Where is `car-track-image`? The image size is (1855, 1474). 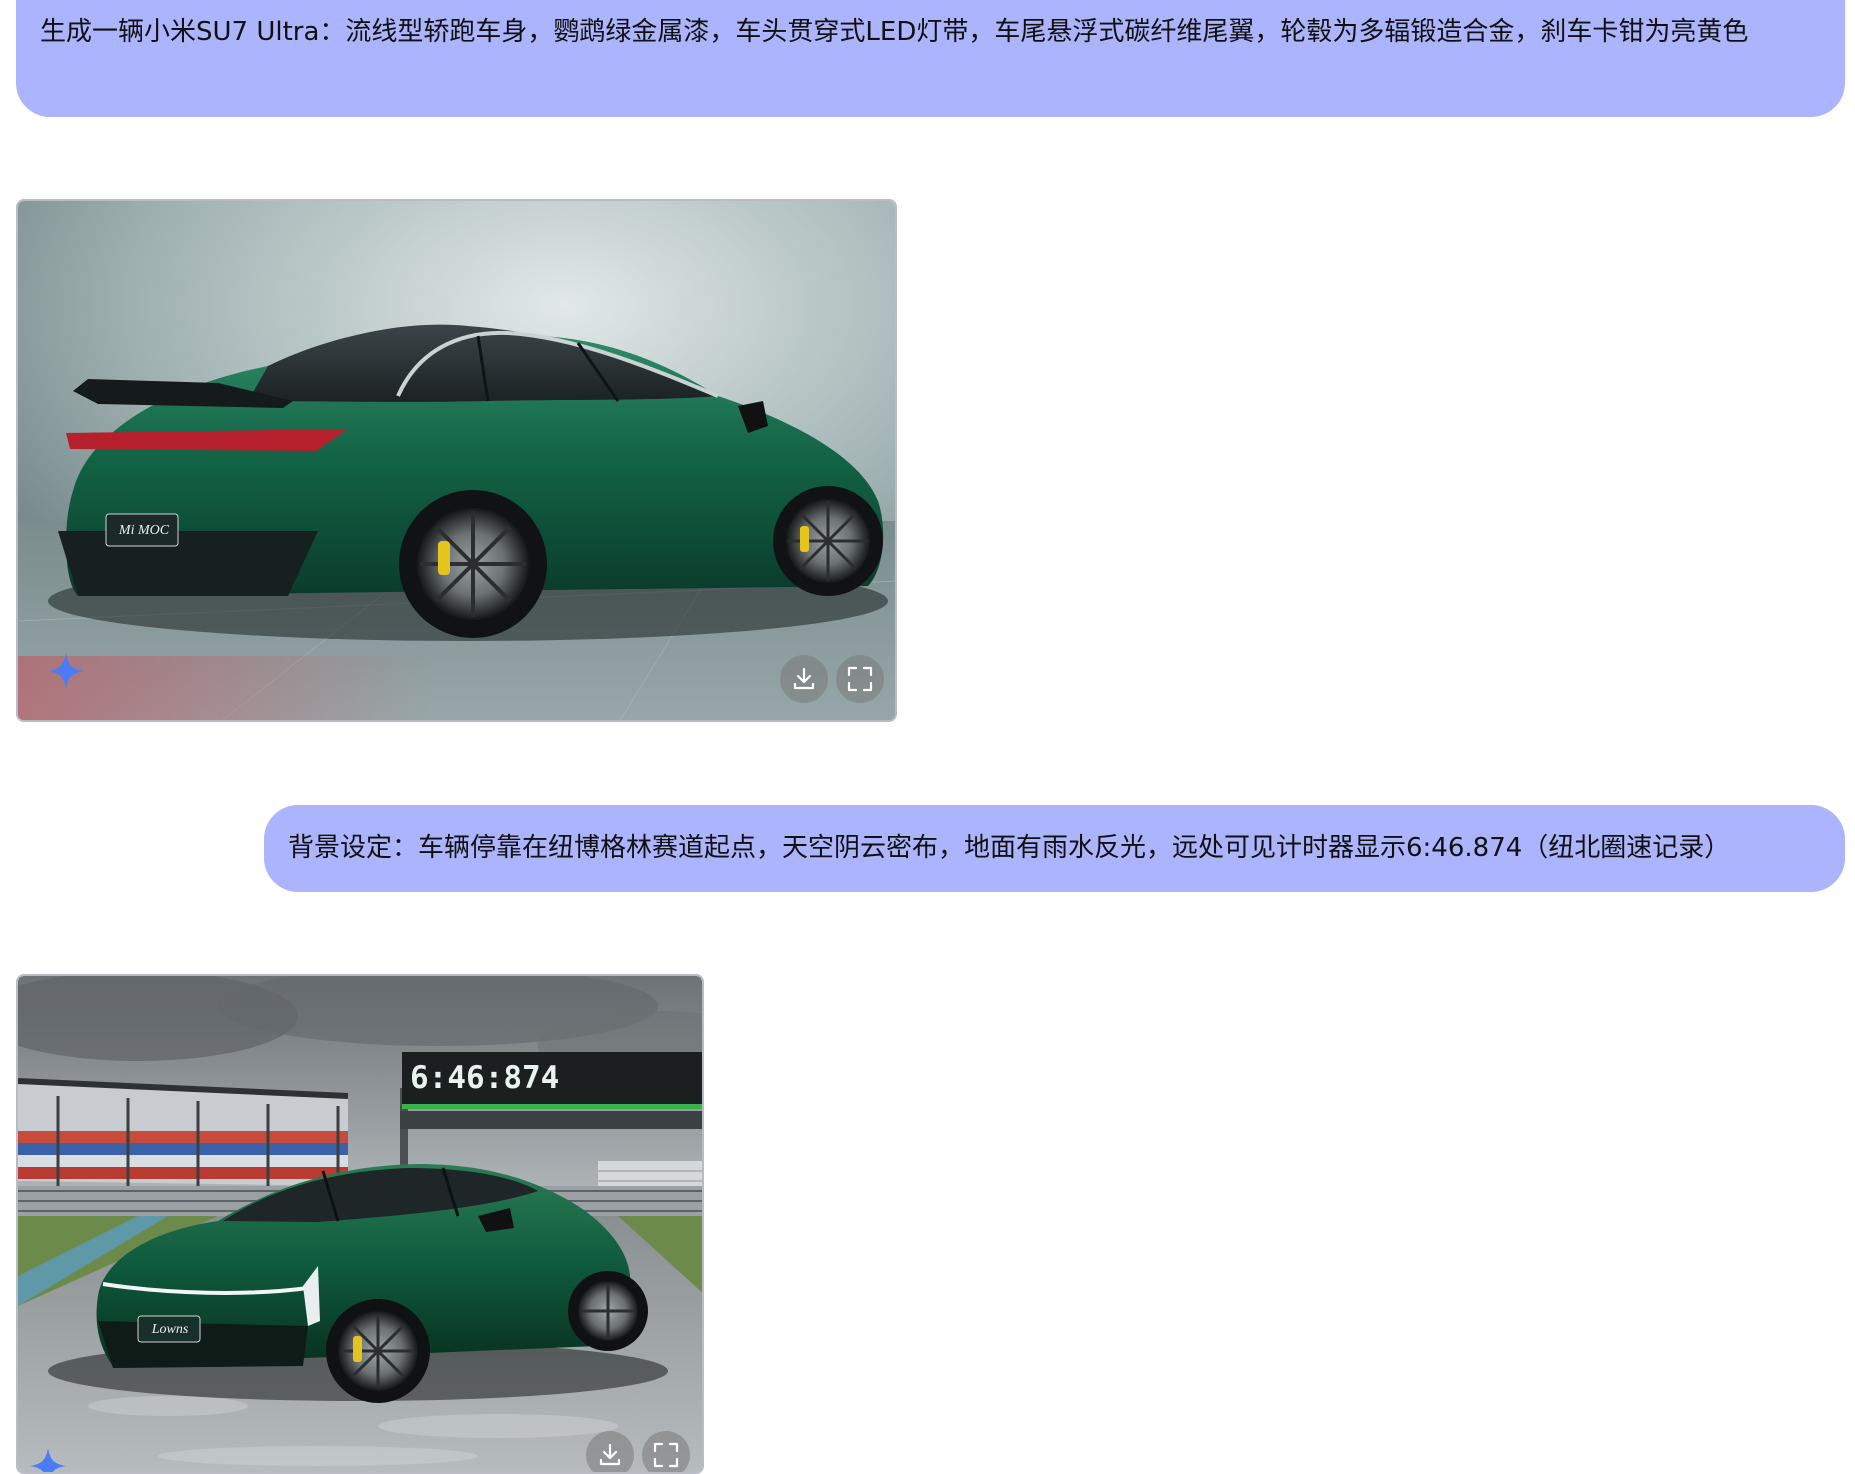 car-track-image is located at coordinates (360, 1224).